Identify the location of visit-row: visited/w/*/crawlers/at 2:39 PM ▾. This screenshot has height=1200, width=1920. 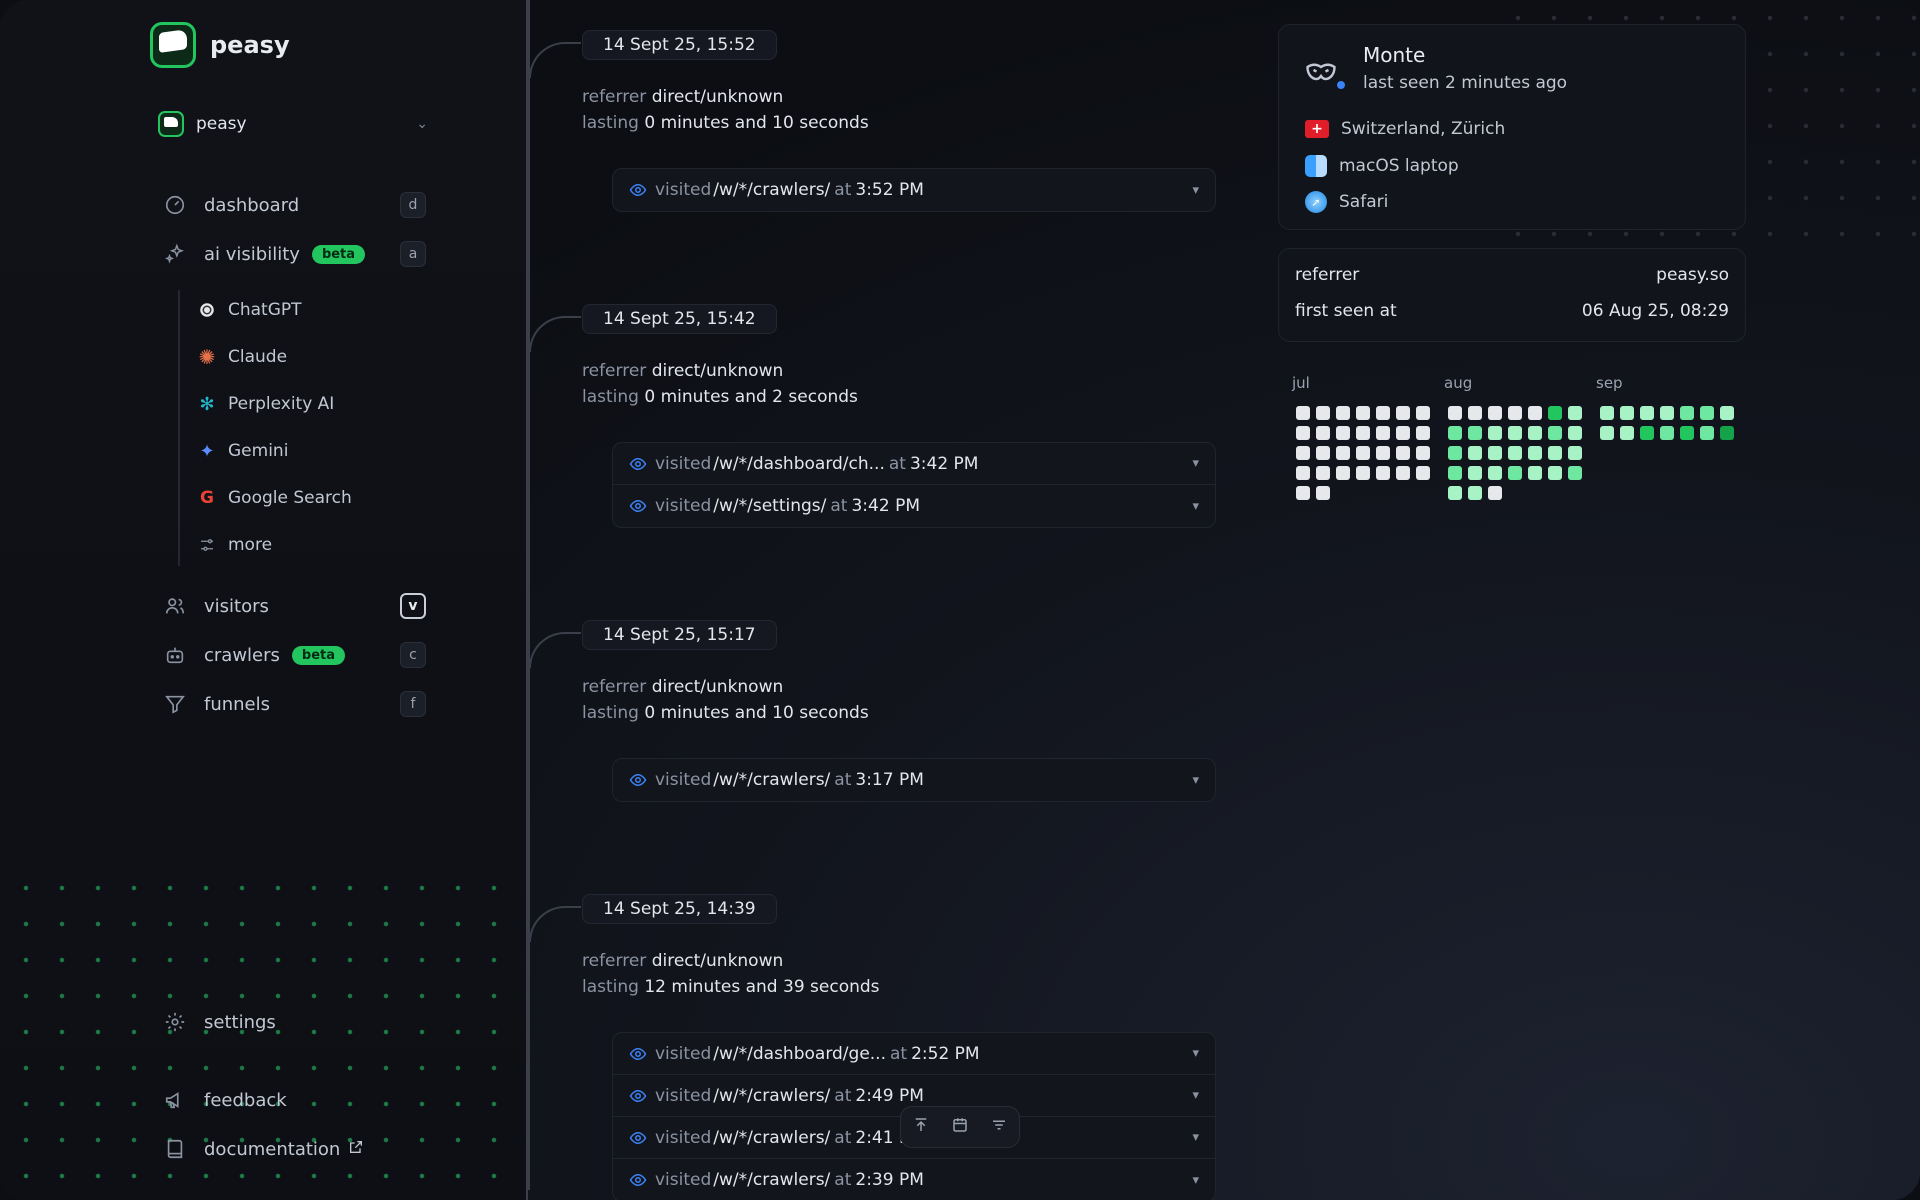
(914, 1179).